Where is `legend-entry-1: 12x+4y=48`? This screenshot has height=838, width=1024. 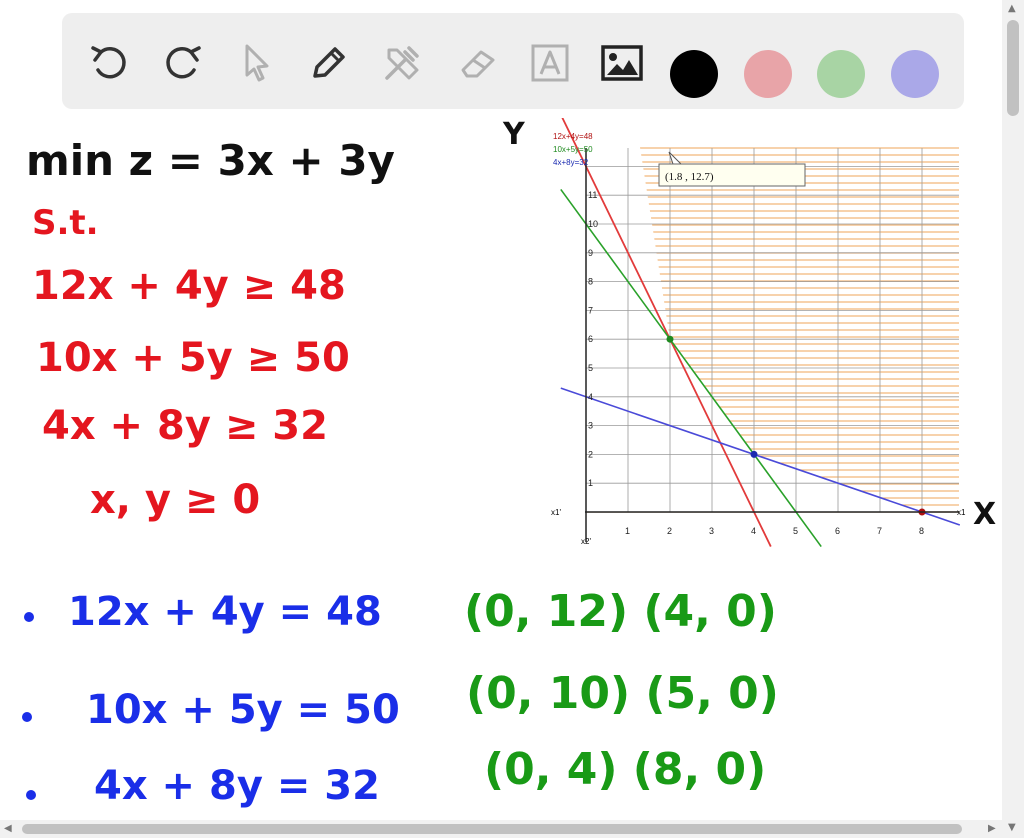
legend-entry-1: 12x+4y=48 is located at coordinates (573, 136).